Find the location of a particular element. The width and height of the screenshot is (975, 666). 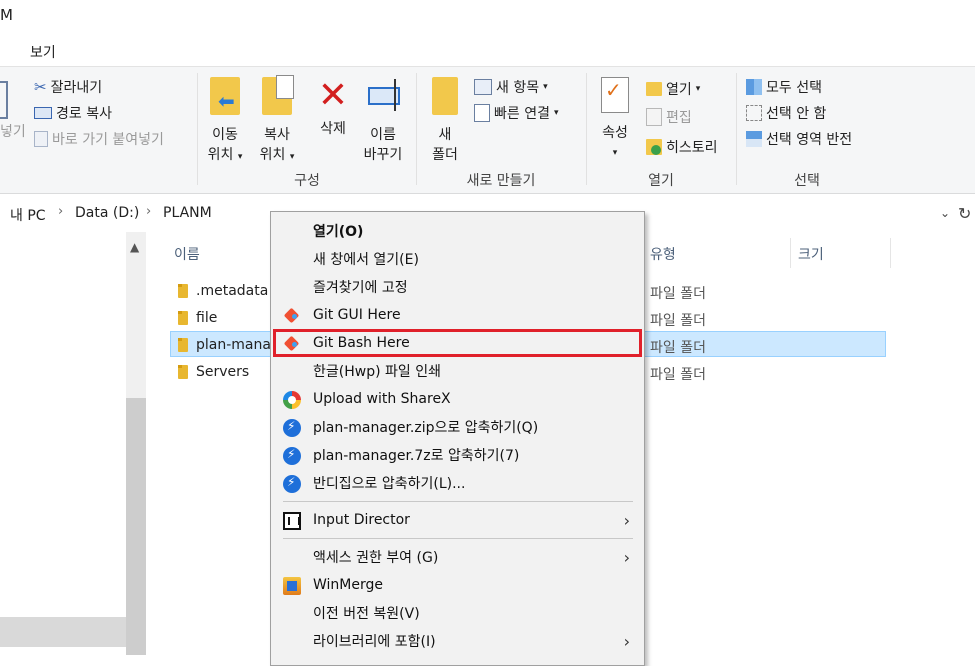

rename-label-2: 바꾸기 is located at coordinates (383, 155).